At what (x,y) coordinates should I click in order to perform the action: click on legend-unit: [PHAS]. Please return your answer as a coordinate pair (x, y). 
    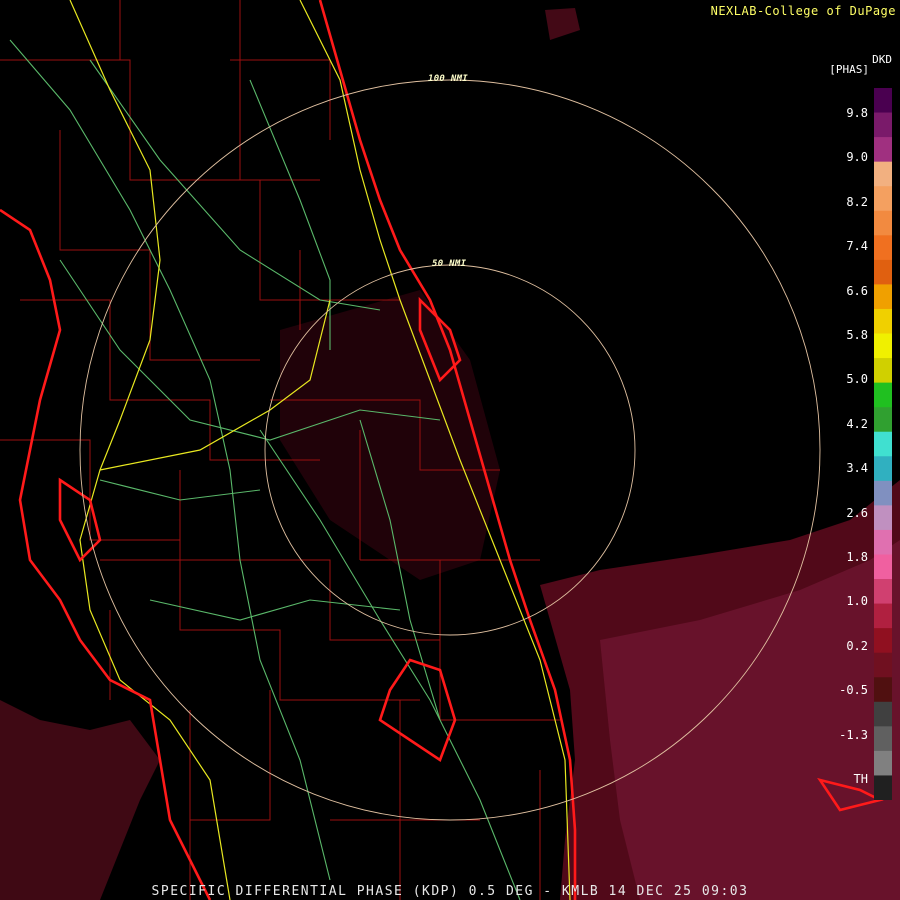
    Looking at the image, I should click on (849, 69).